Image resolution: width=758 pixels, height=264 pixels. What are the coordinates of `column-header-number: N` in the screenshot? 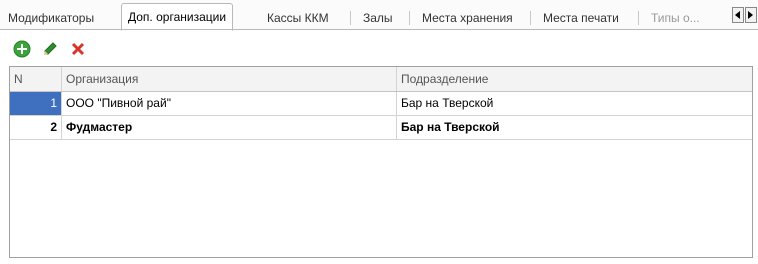 It's located at (36, 79).